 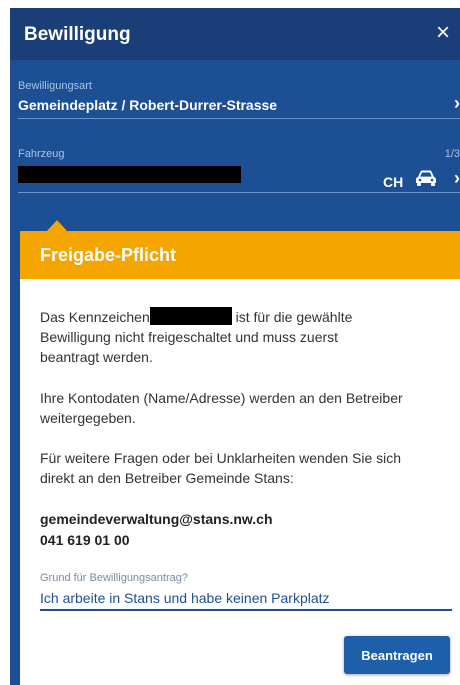 What do you see at coordinates (147, 105) in the screenshot?
I see `permit-type-value: Gemeindeplatz / Robert-Durrer-Strasse` at bounding box center [147, 105].